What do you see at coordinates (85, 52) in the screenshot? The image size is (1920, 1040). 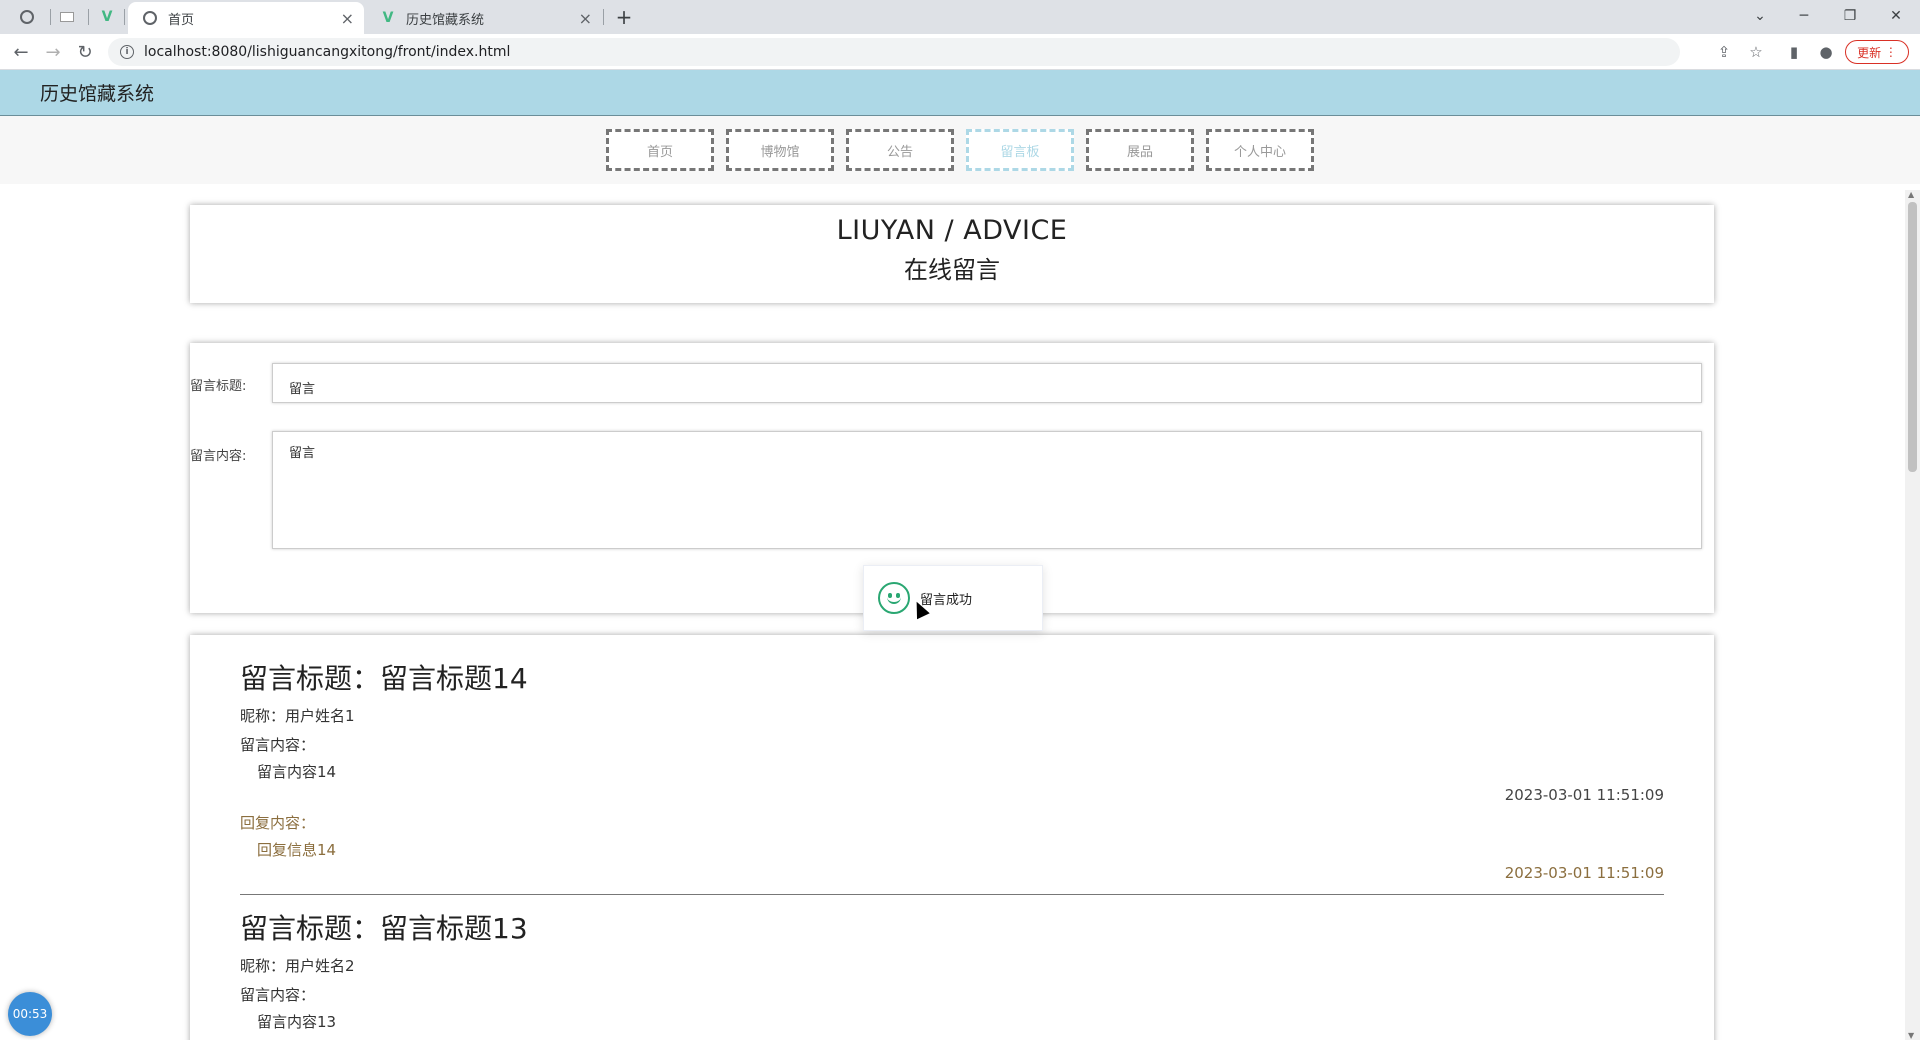 I see `reload-icon: ↻` at bounding box center [85, 52].